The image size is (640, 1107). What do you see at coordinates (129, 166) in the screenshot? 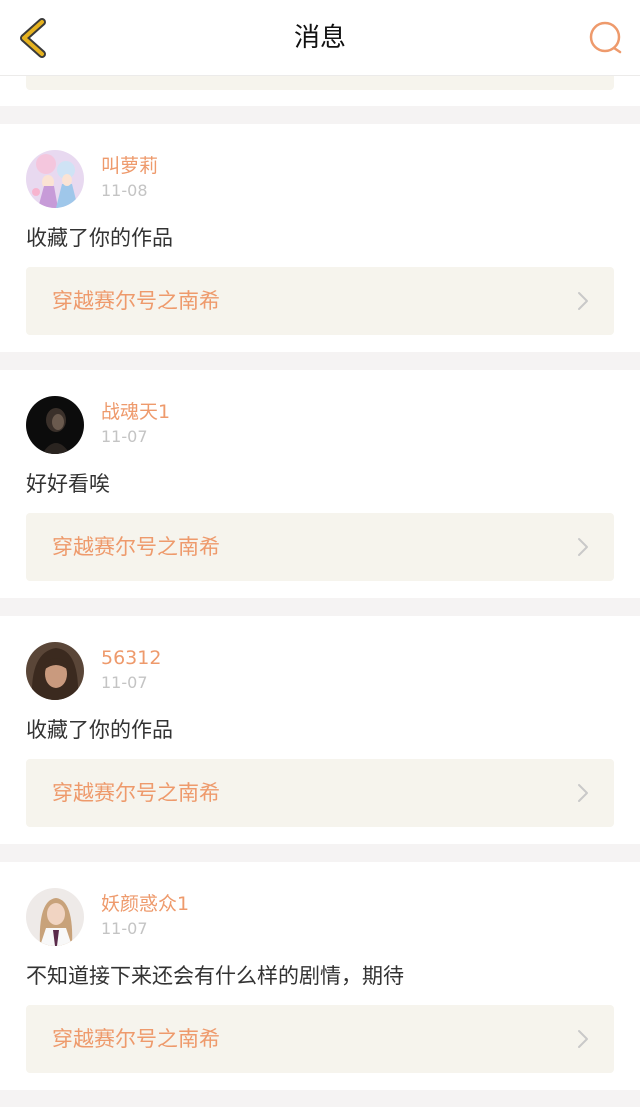
I see `username: 叫萝莉` at bounding box center [129, 166].